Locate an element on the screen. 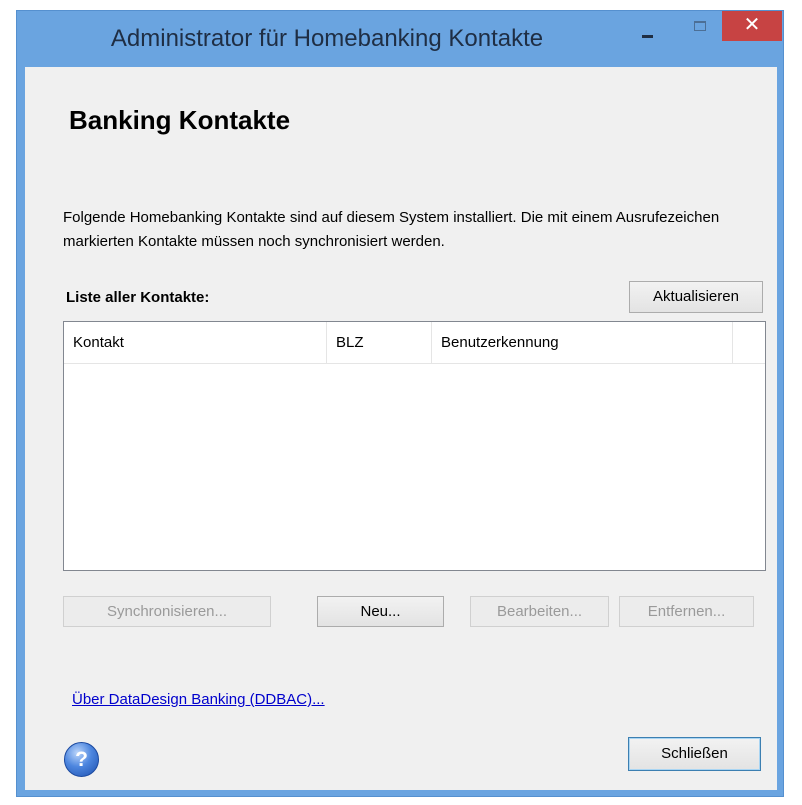 This screenshot has height=805, width=802. close-icon: ✕ is located at coordinates (752, 26).